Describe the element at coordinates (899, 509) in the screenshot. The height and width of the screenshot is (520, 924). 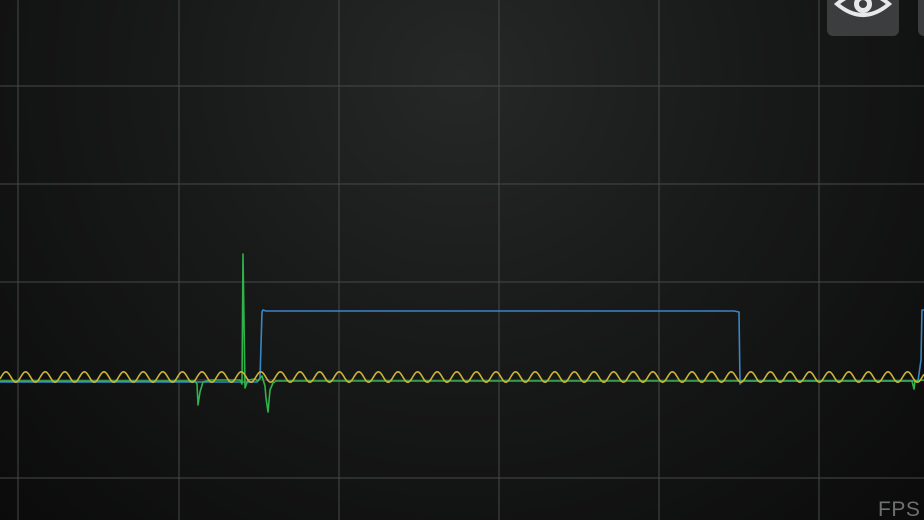
I see `fps-label: FPS` at that location.